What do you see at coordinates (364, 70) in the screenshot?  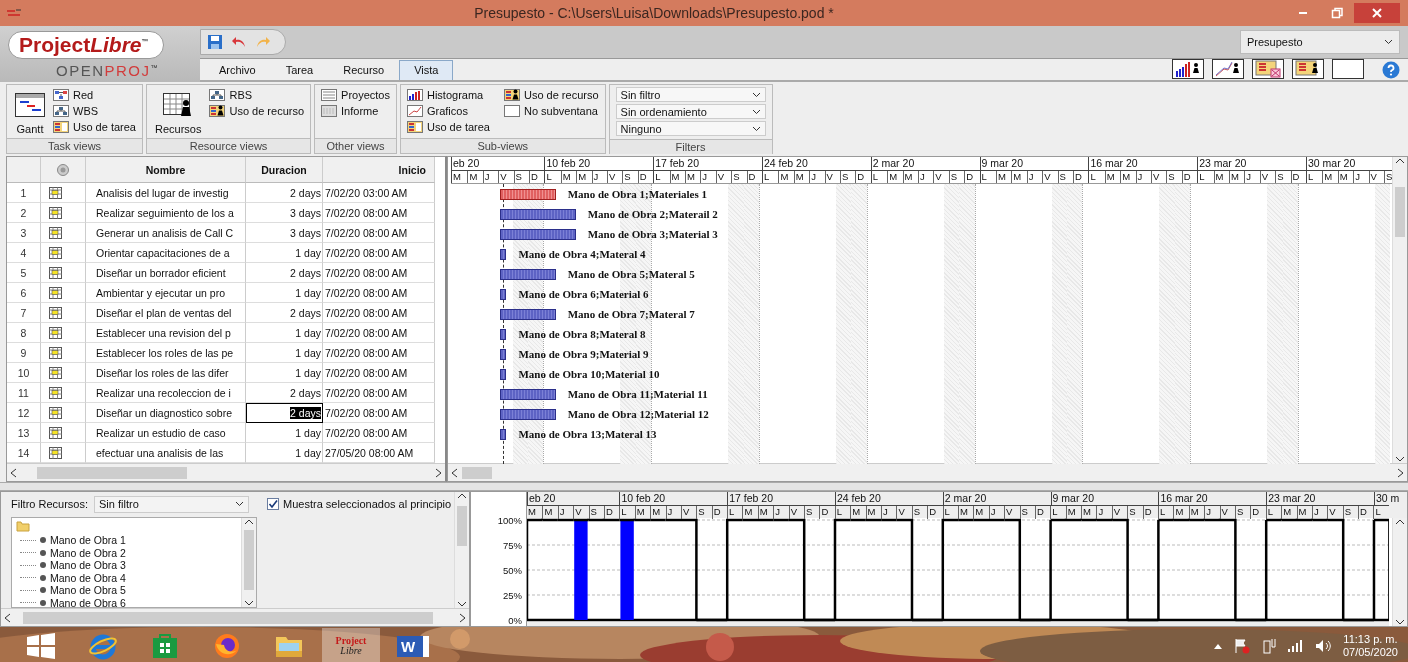 I see `menu-tab: Recurso` at bounding box center [364, 70].